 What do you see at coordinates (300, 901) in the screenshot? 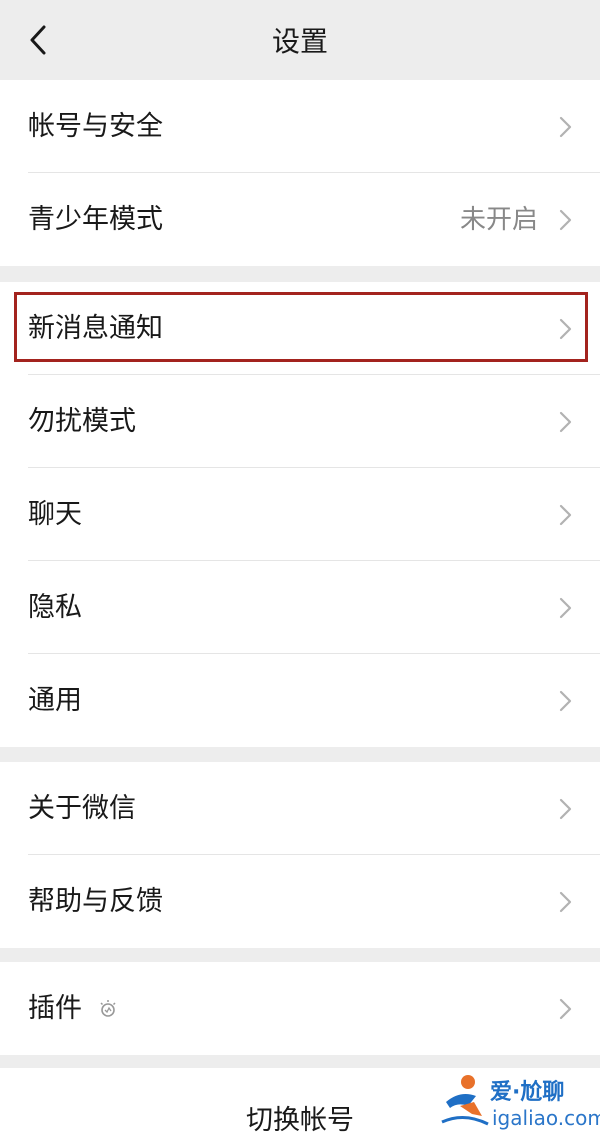
I see `settings-item-help-feedback: 帮助与反馈` at bounding box center [300, 901].